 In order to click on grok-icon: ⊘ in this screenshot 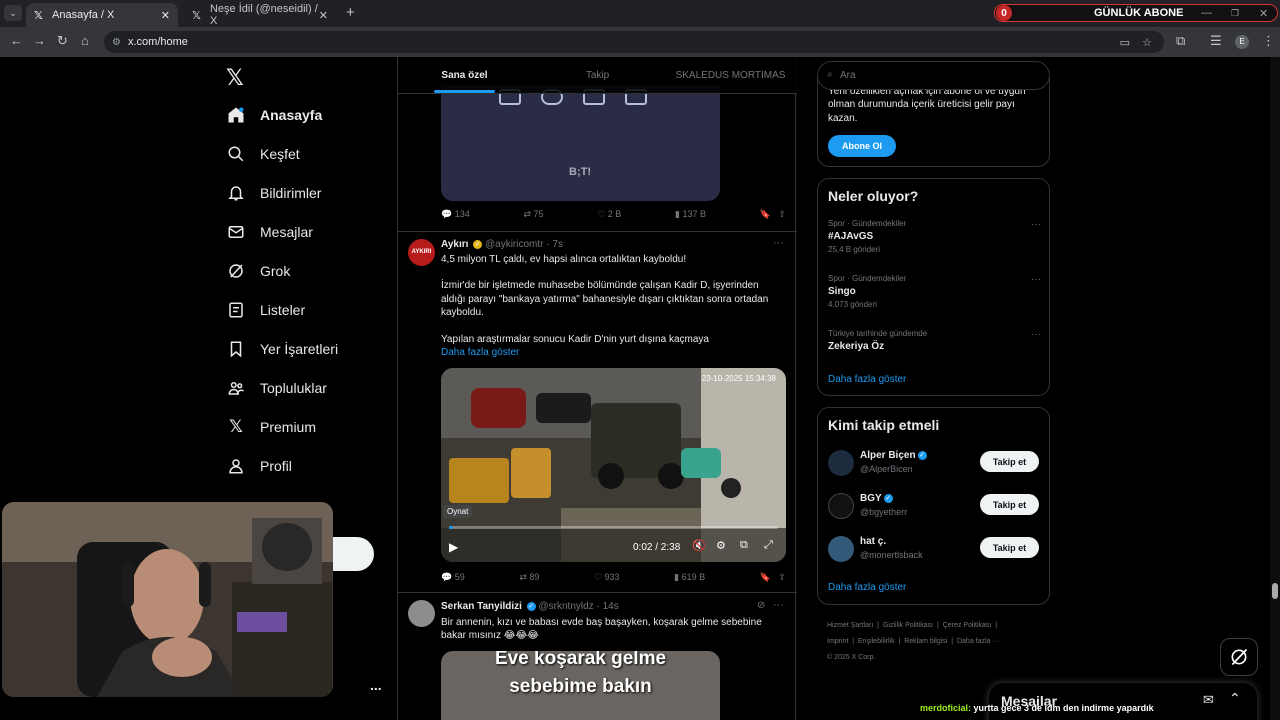, I will do `click(761, 605)`.